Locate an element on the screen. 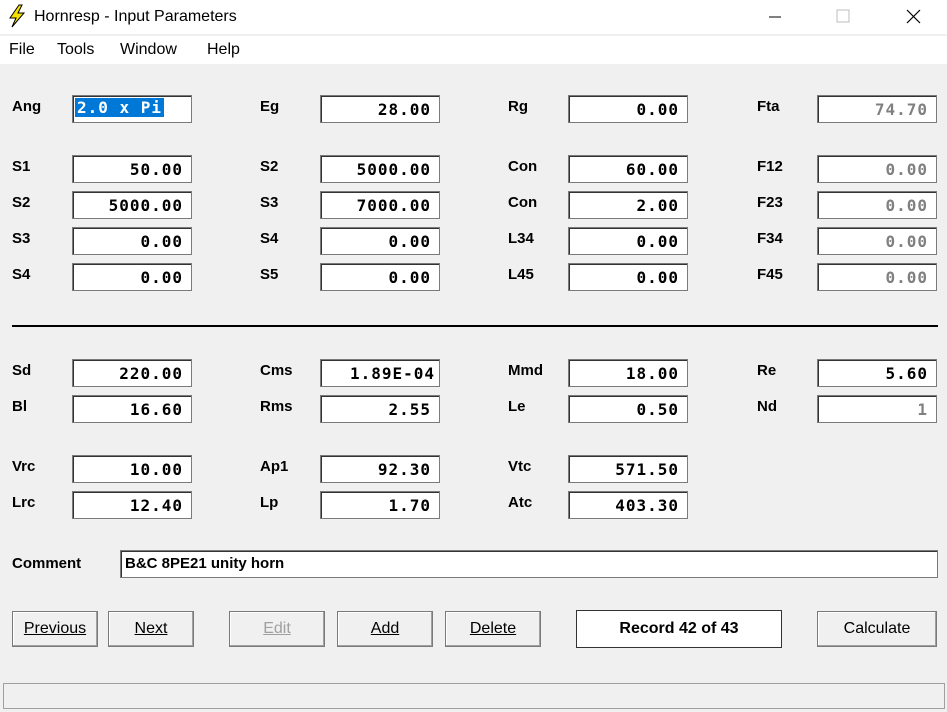 The image size is (947, 712). label-f34: F34 is located at coordinates (770, 238).